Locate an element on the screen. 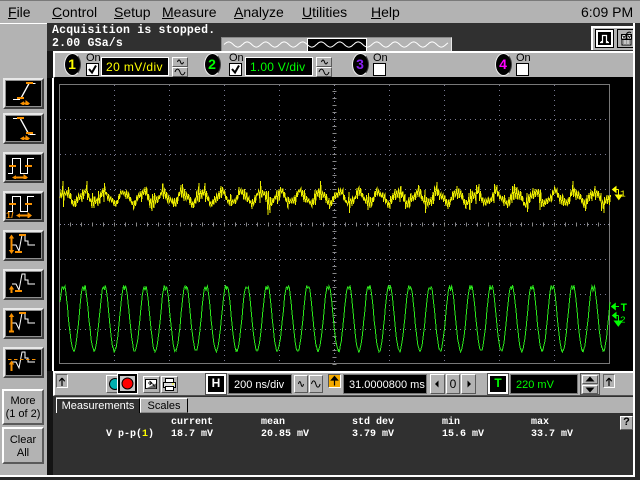  svg-text: 1/ is located at coordinates (10, 215).